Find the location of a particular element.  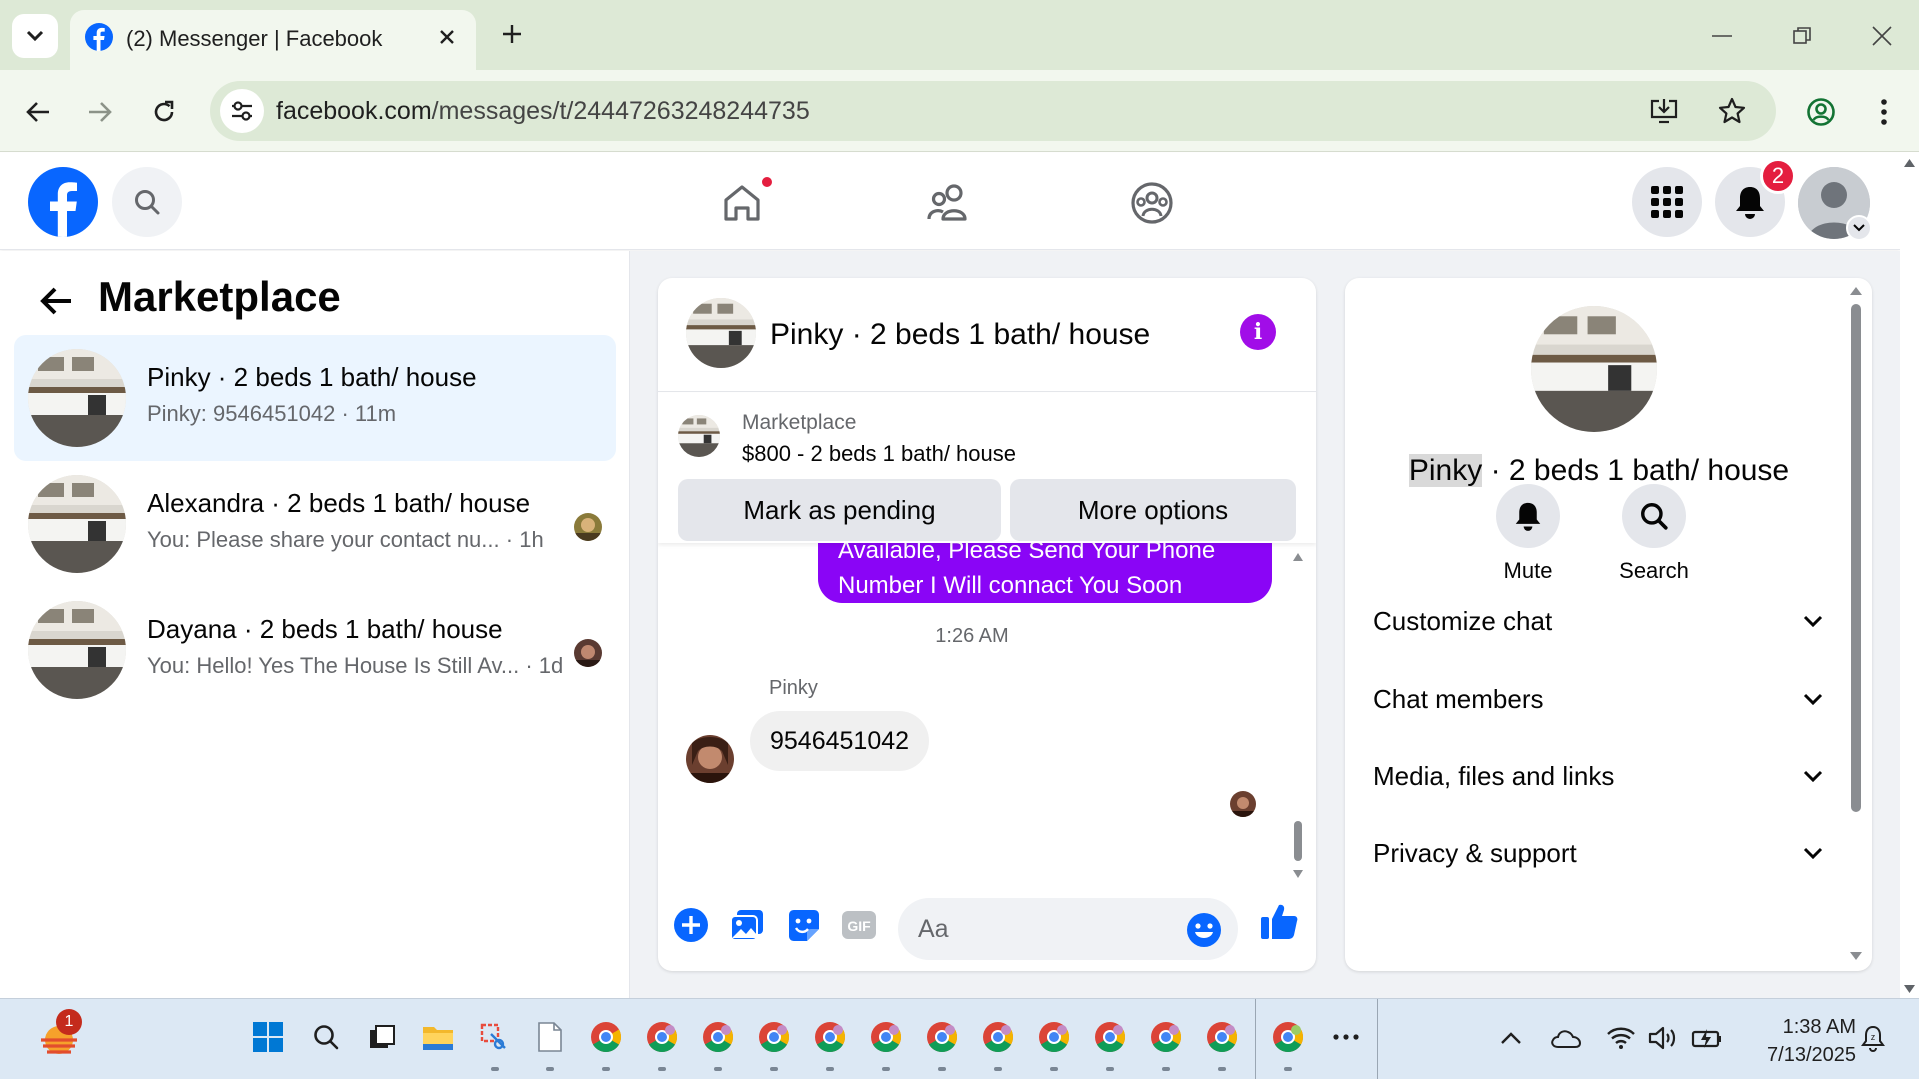

message-scrollbar is located at coordinates (1298, 715).